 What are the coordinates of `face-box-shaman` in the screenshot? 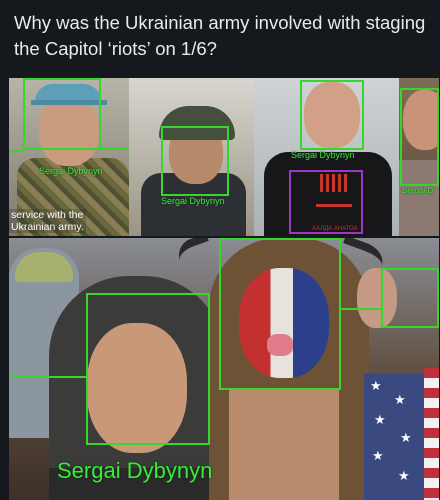 It's located at (280, 314).